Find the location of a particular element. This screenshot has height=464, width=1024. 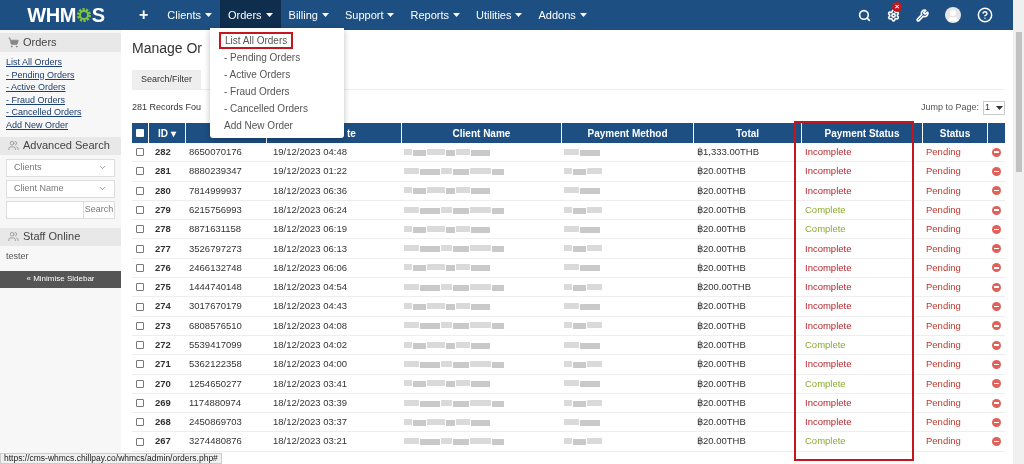

records-count: 281 Records Fou is located at coordinates (167, 108).